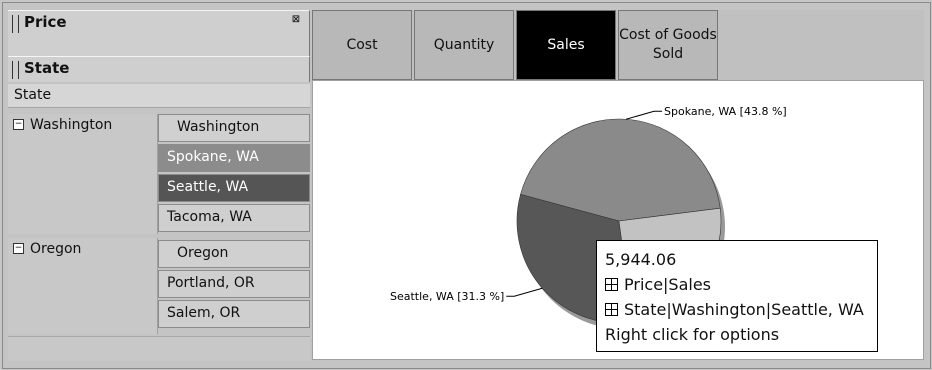 The height and width of the screenshot is (370, 932). What do you see at coordinates (159, 69) in the screenshot?
I see `state-dimension-header: State` at bounding box center [159, 69].